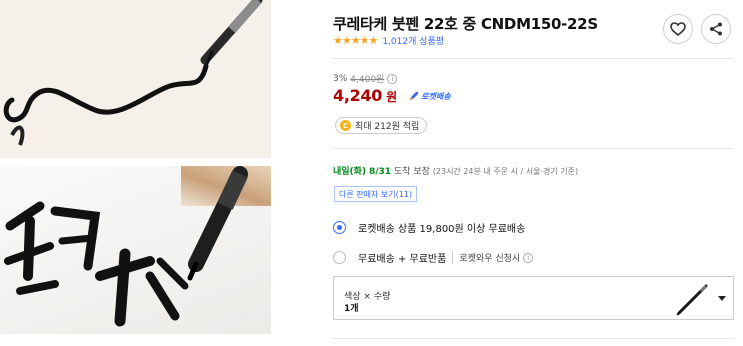 Image resolution: width=743 pixels, height=346 pixels. What do you see at coordinates (345, 125) in the screenshot?
I see `coin-icon: C` at bounding box center [345, 125].